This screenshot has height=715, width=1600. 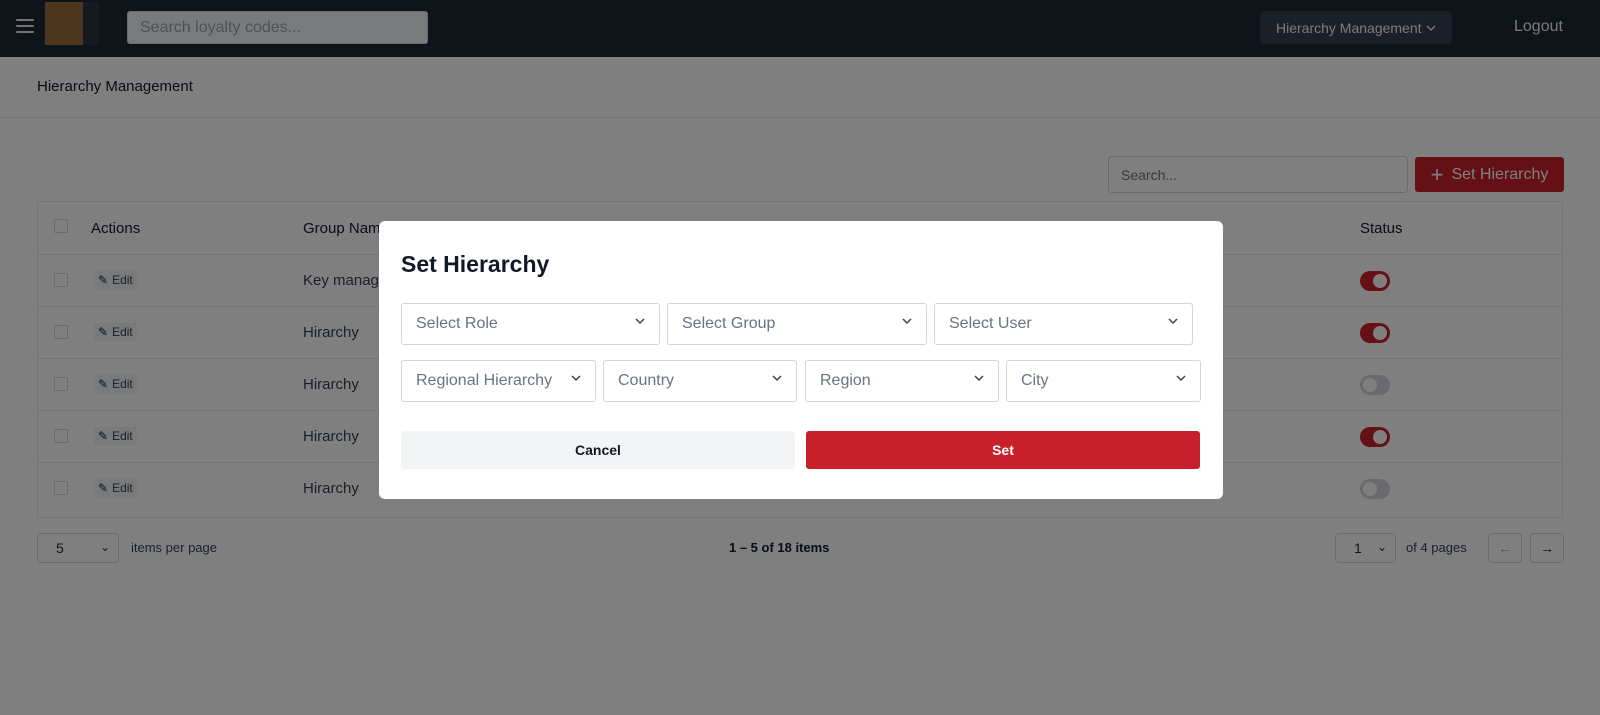 What do you see at coordinates (1103, 381) in the screenshot?
I see `city-dropdown: City` at bounding box center [1103, 381].